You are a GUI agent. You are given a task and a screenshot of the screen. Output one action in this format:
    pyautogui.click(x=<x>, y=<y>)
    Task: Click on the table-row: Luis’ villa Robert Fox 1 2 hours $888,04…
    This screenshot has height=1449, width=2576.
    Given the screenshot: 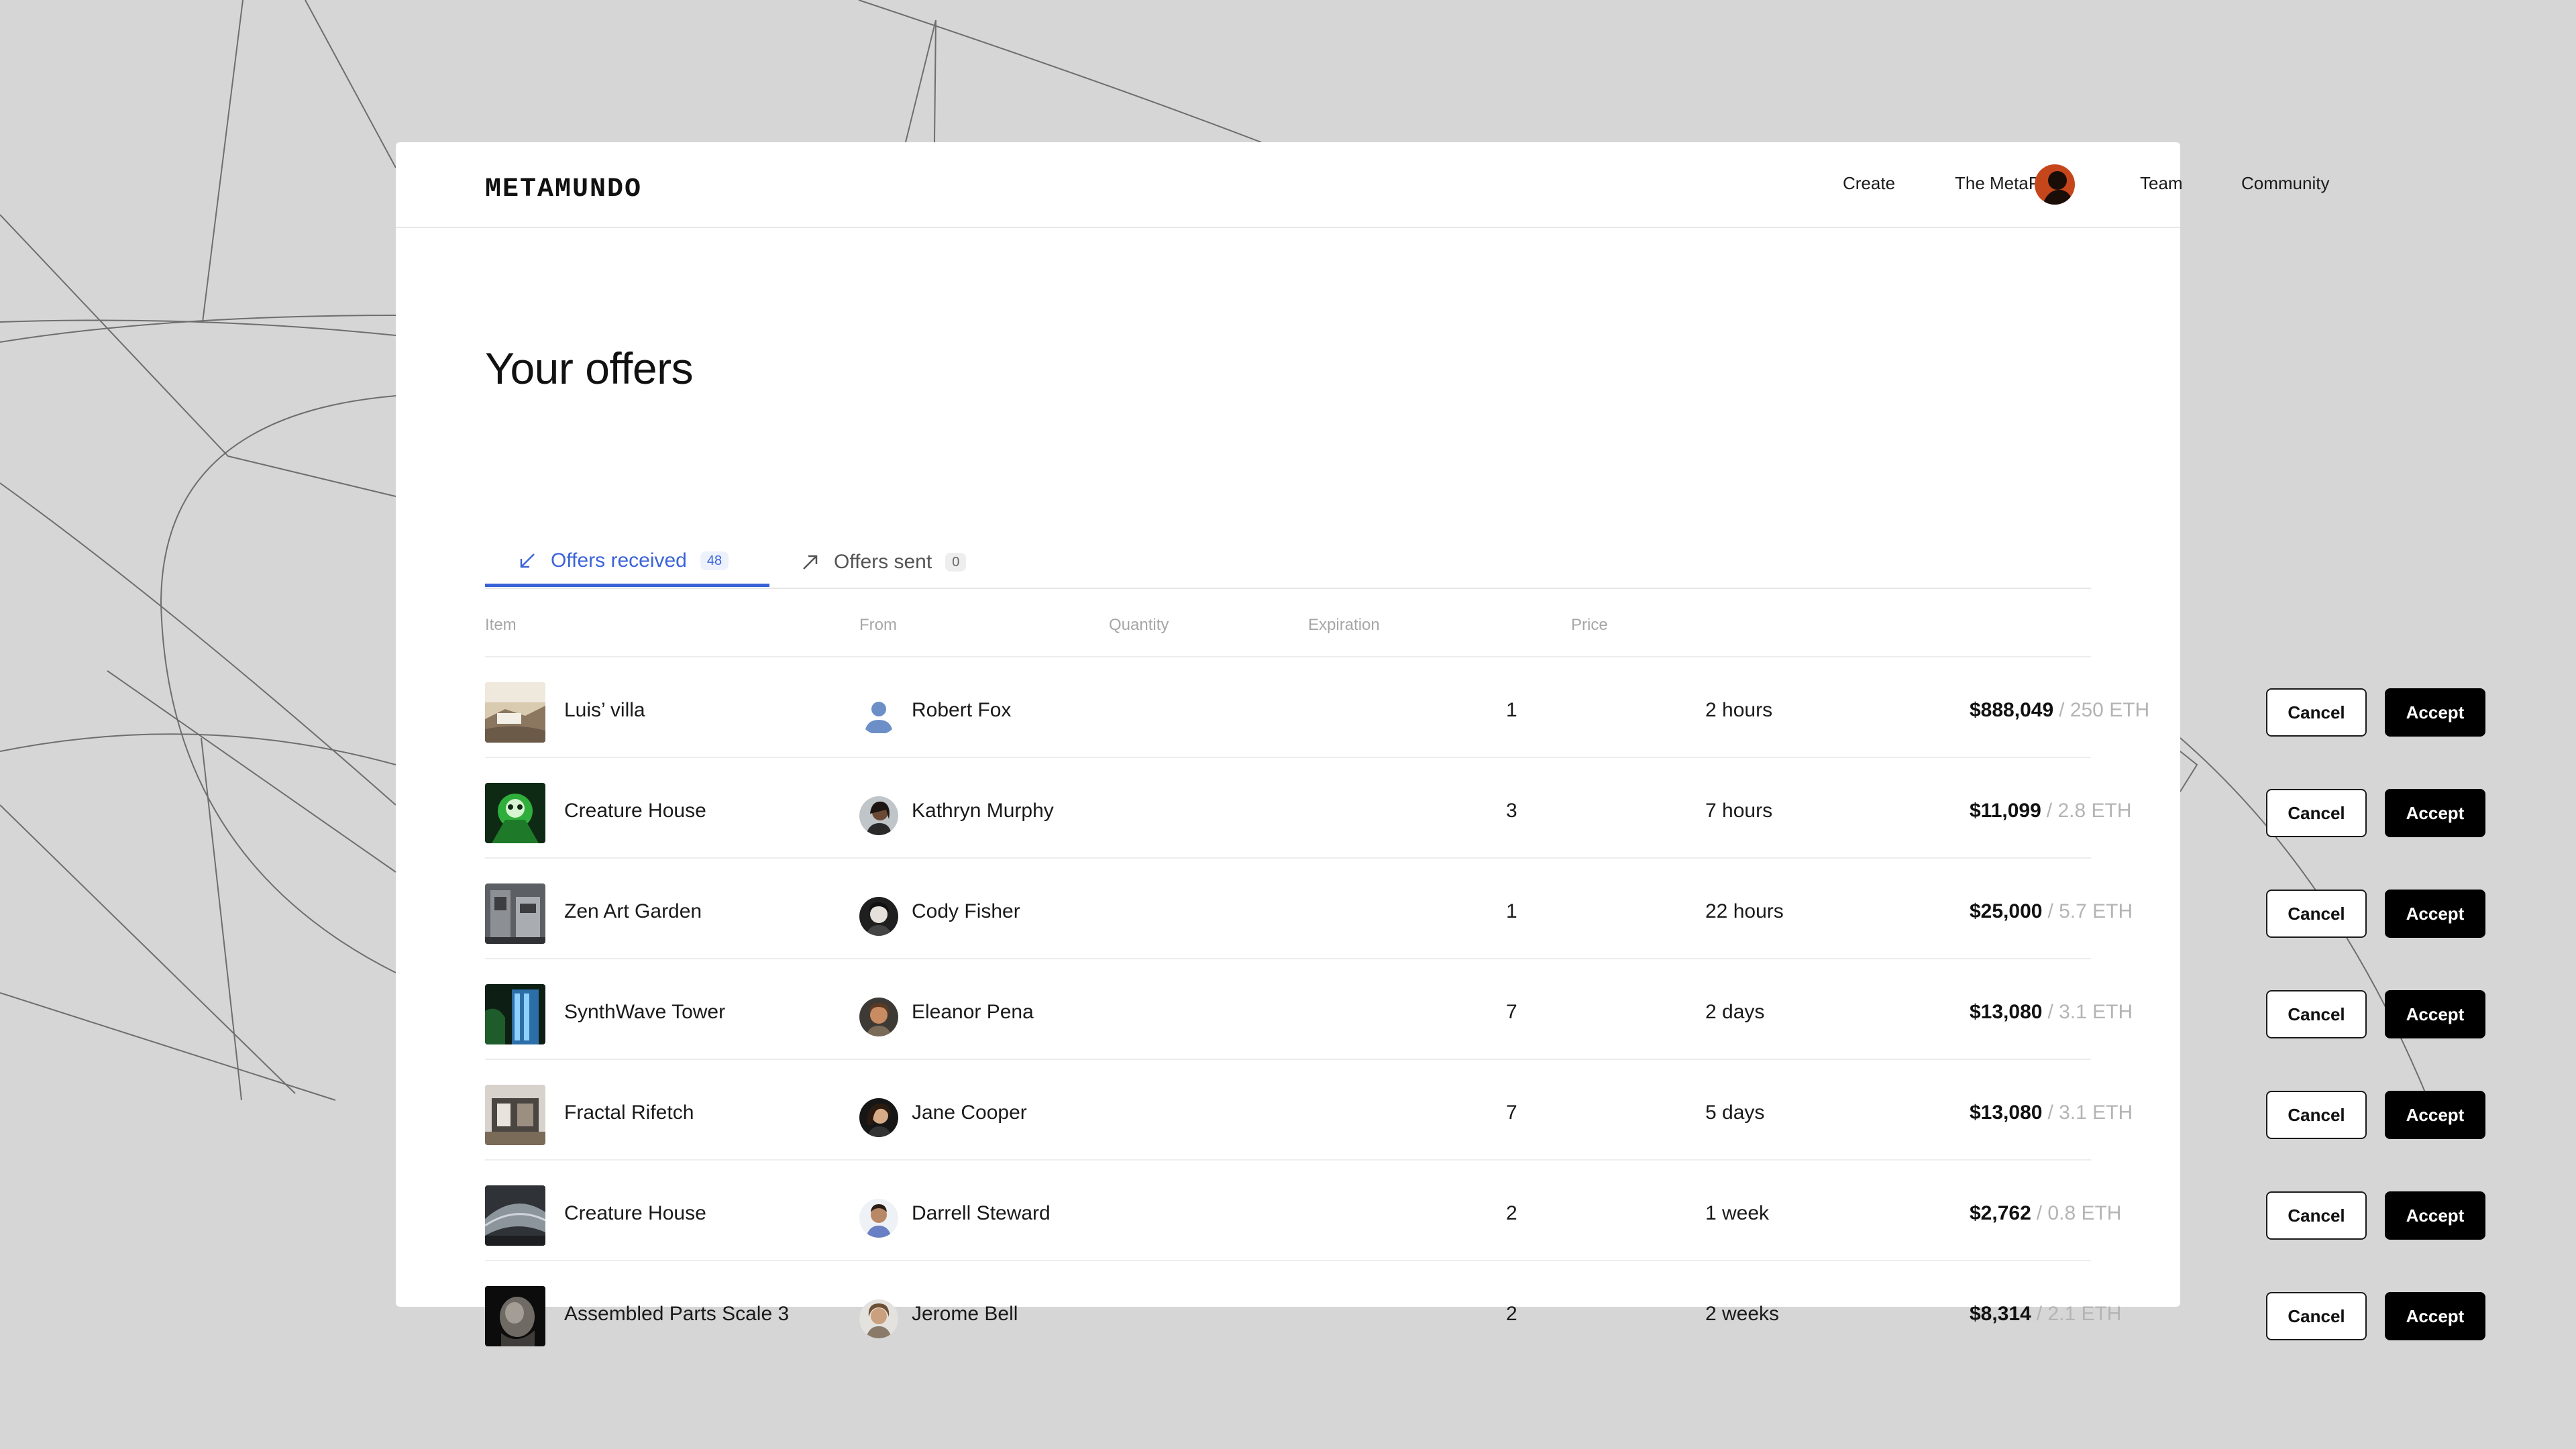 What is the action you would take?
    pyautogui.click(x=1485, y=706)
    